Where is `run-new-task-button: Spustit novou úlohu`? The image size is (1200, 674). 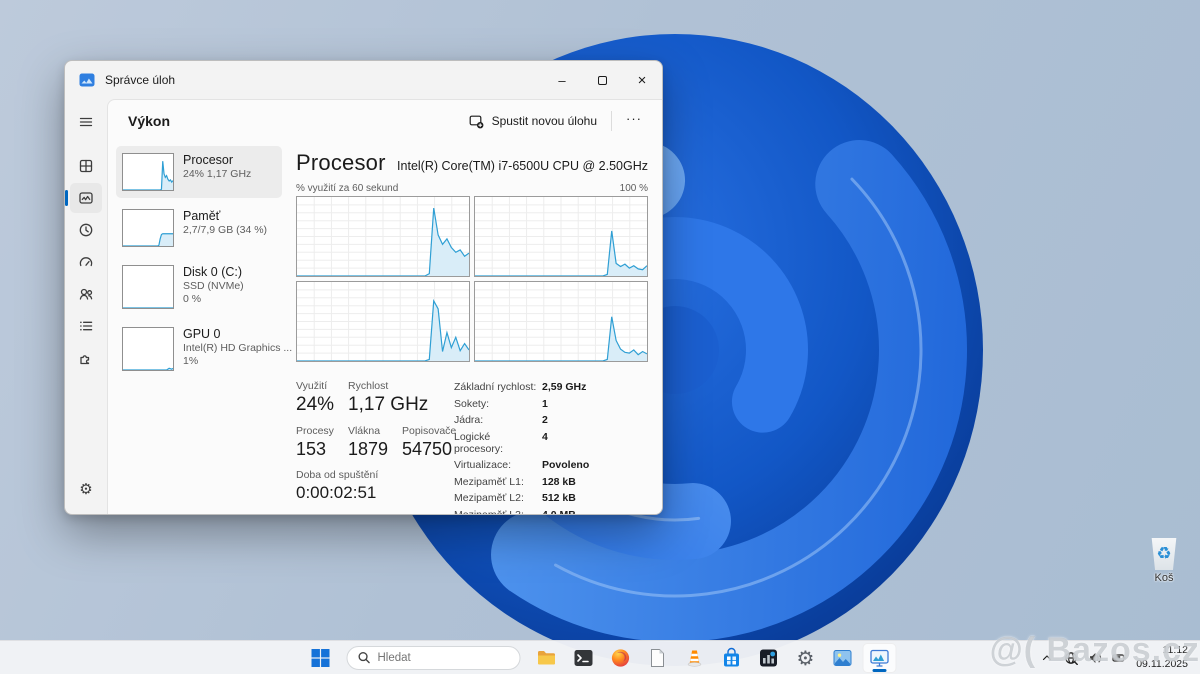
run-new-task-button: Spustit novou úlohu is located at coordinates (533, 121).